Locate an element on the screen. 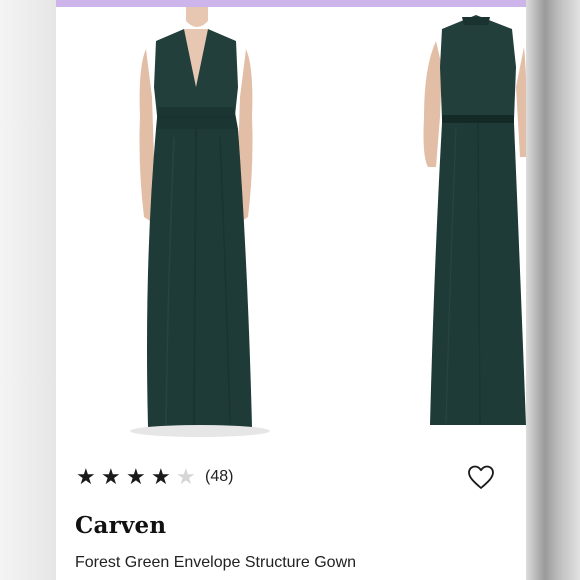  rating: ★ ★ ★ ★ ★ (48) is located at coordinates (154, 477).